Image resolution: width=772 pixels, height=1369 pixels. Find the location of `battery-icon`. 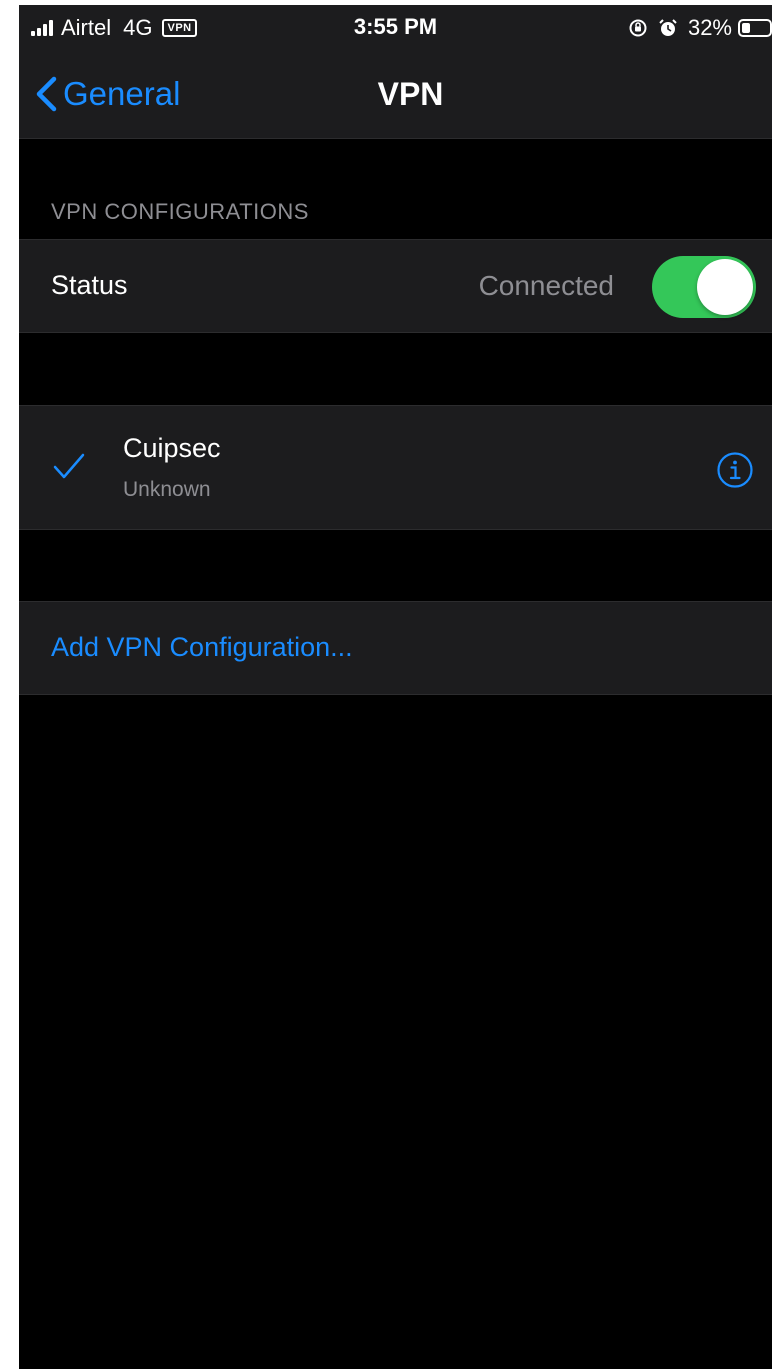

battery-icon is located at coordinates (755, 28).